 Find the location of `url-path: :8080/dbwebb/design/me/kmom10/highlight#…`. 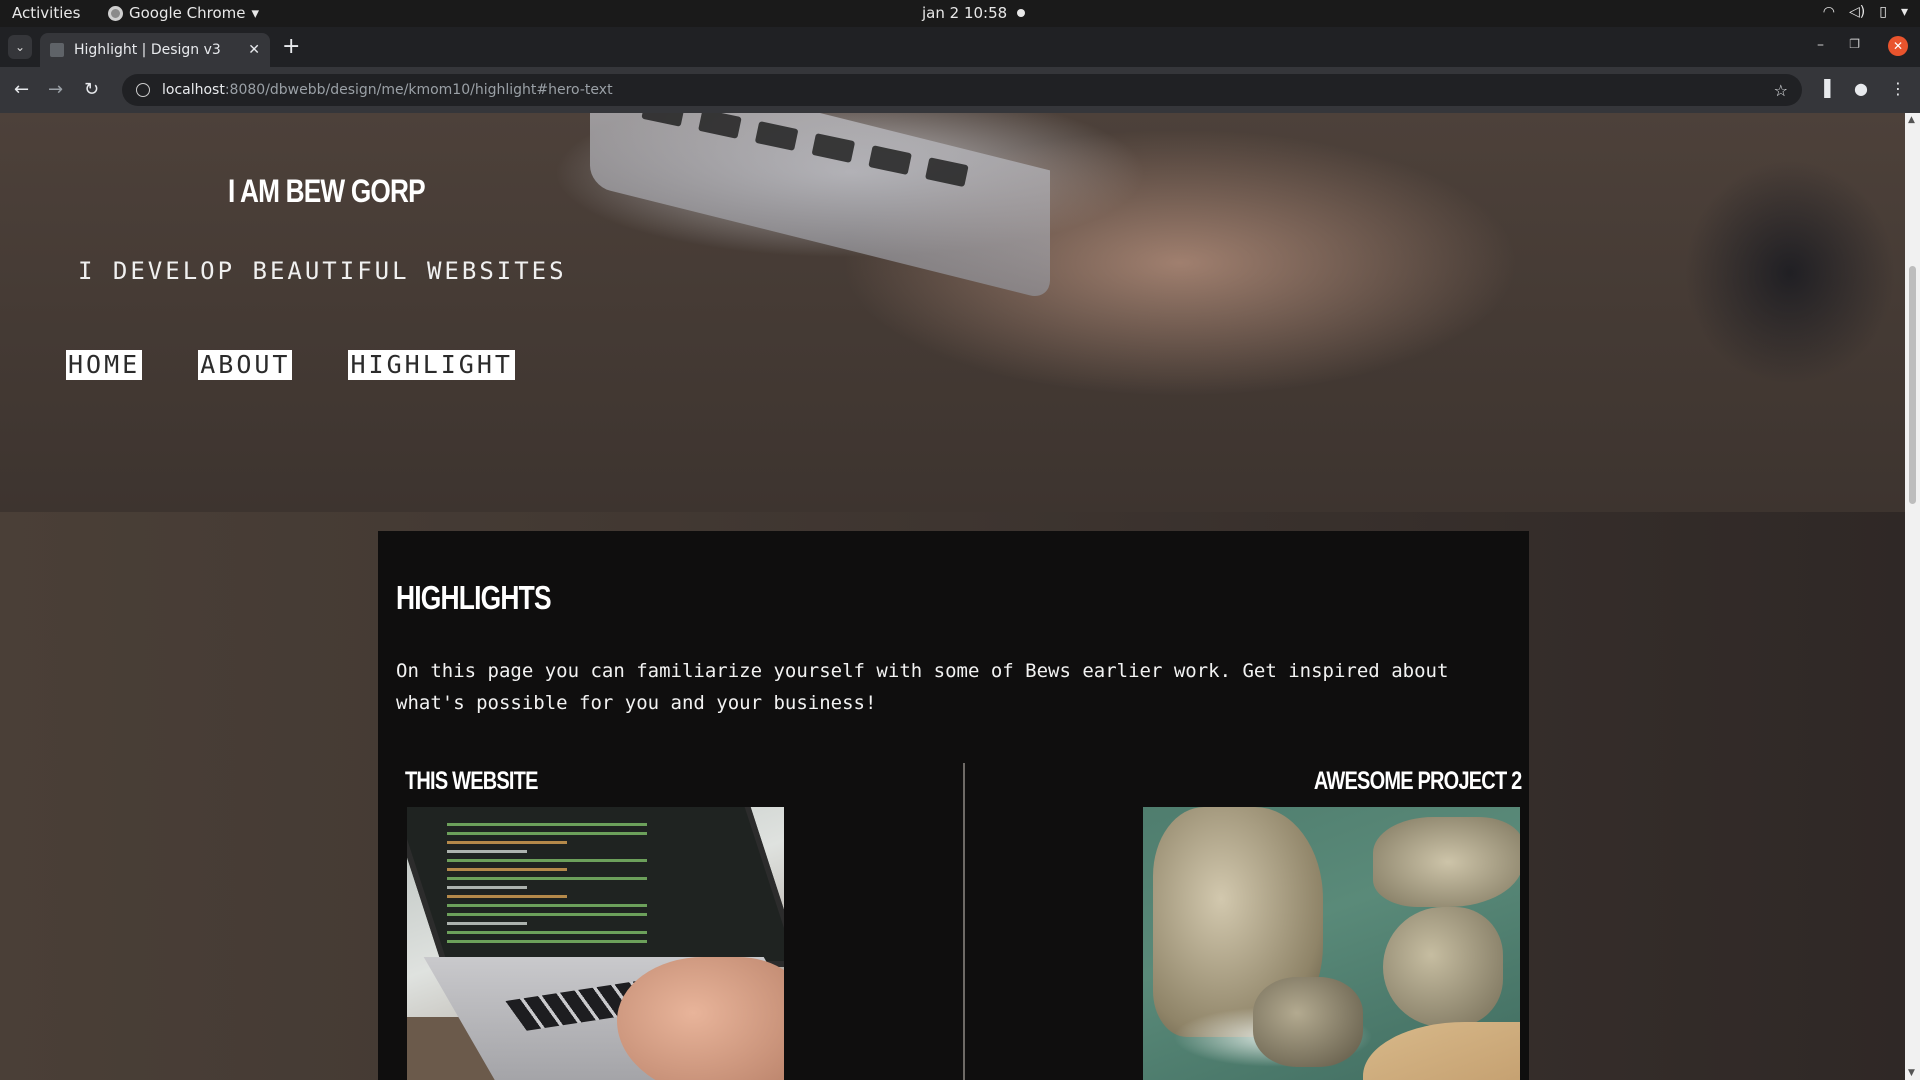

url-path: :8080/dbwebb/design/me/kmom10/highlight#… is located at coordinates (418, 90).